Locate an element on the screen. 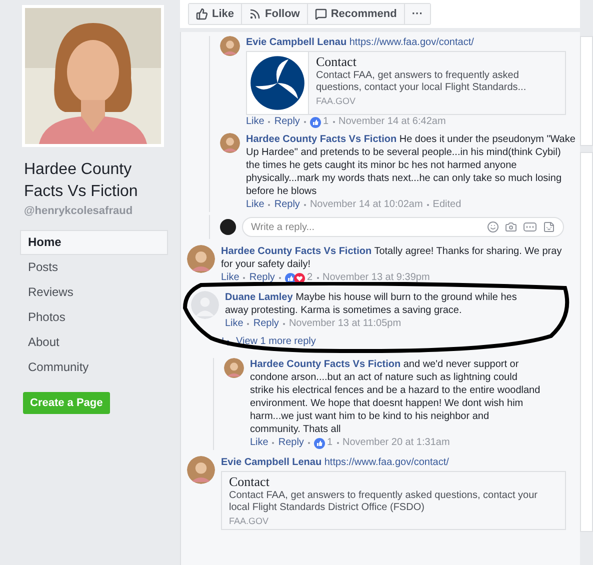 The image size is (593, 565). comment-time: November 13 at 9:39pm is located at coordinates (376, 278).